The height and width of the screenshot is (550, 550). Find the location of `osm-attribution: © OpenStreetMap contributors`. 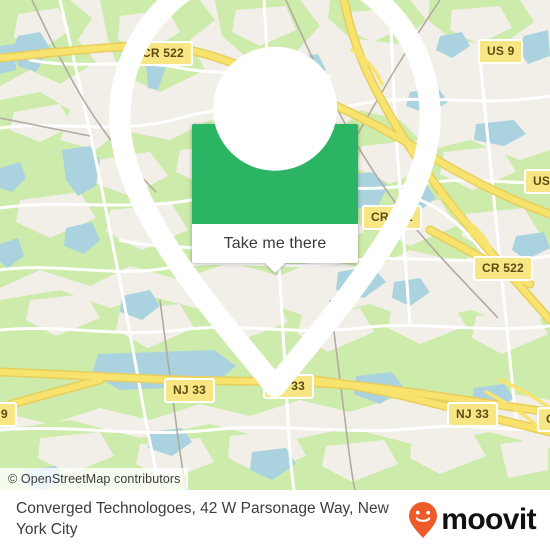

osm-attribution: © OpenStreetMap contributors is located at coordinates (94, 478).